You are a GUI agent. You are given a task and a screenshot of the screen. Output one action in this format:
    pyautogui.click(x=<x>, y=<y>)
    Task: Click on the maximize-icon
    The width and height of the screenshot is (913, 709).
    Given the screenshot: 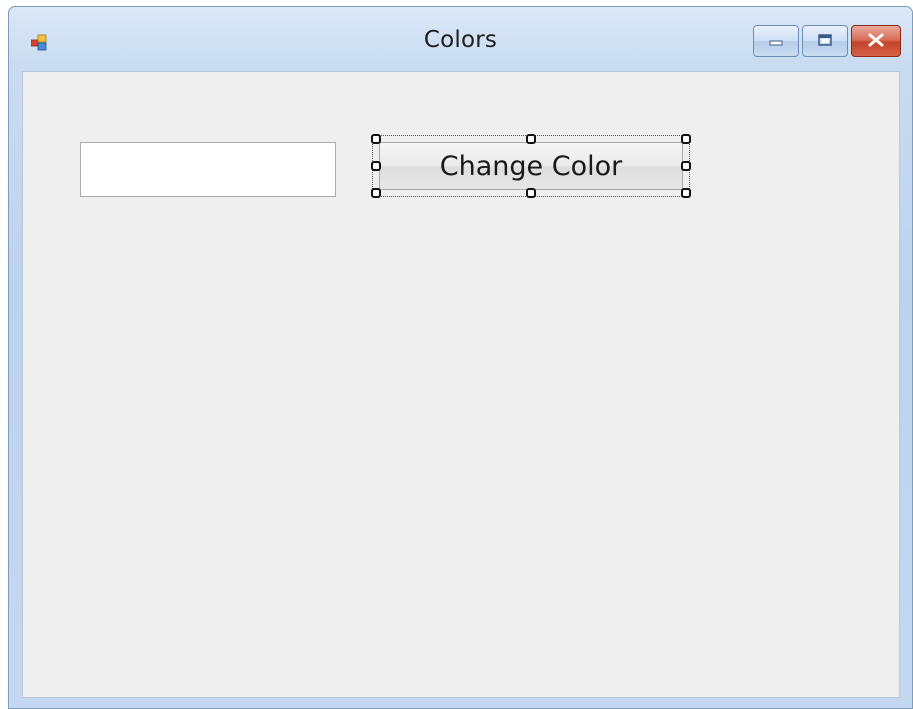 What is the action you would take?
    pyautogui.click(x=825, y=41)
    